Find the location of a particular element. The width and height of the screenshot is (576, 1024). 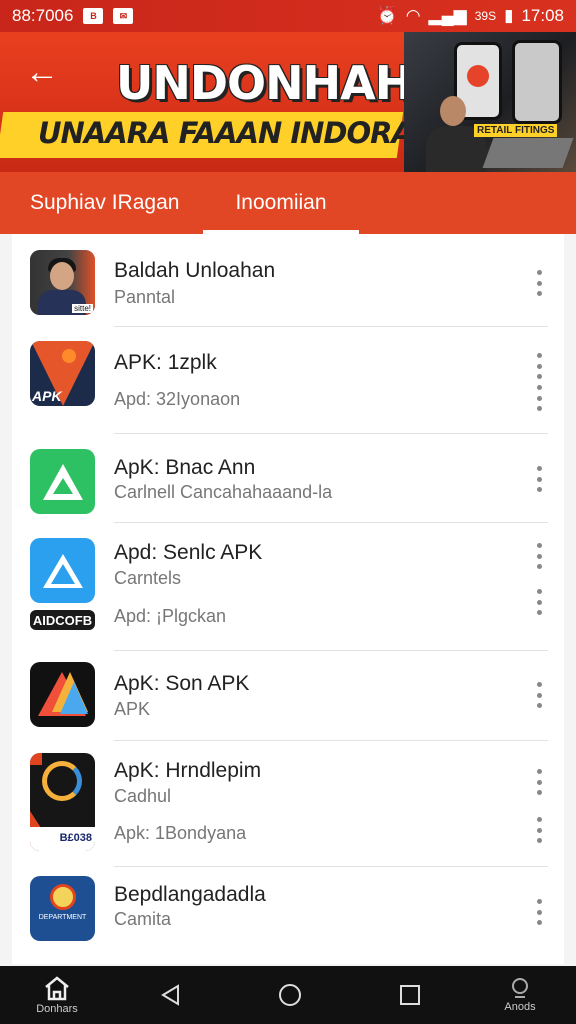

apps-button: Anods is located at coordinates (520, 995).